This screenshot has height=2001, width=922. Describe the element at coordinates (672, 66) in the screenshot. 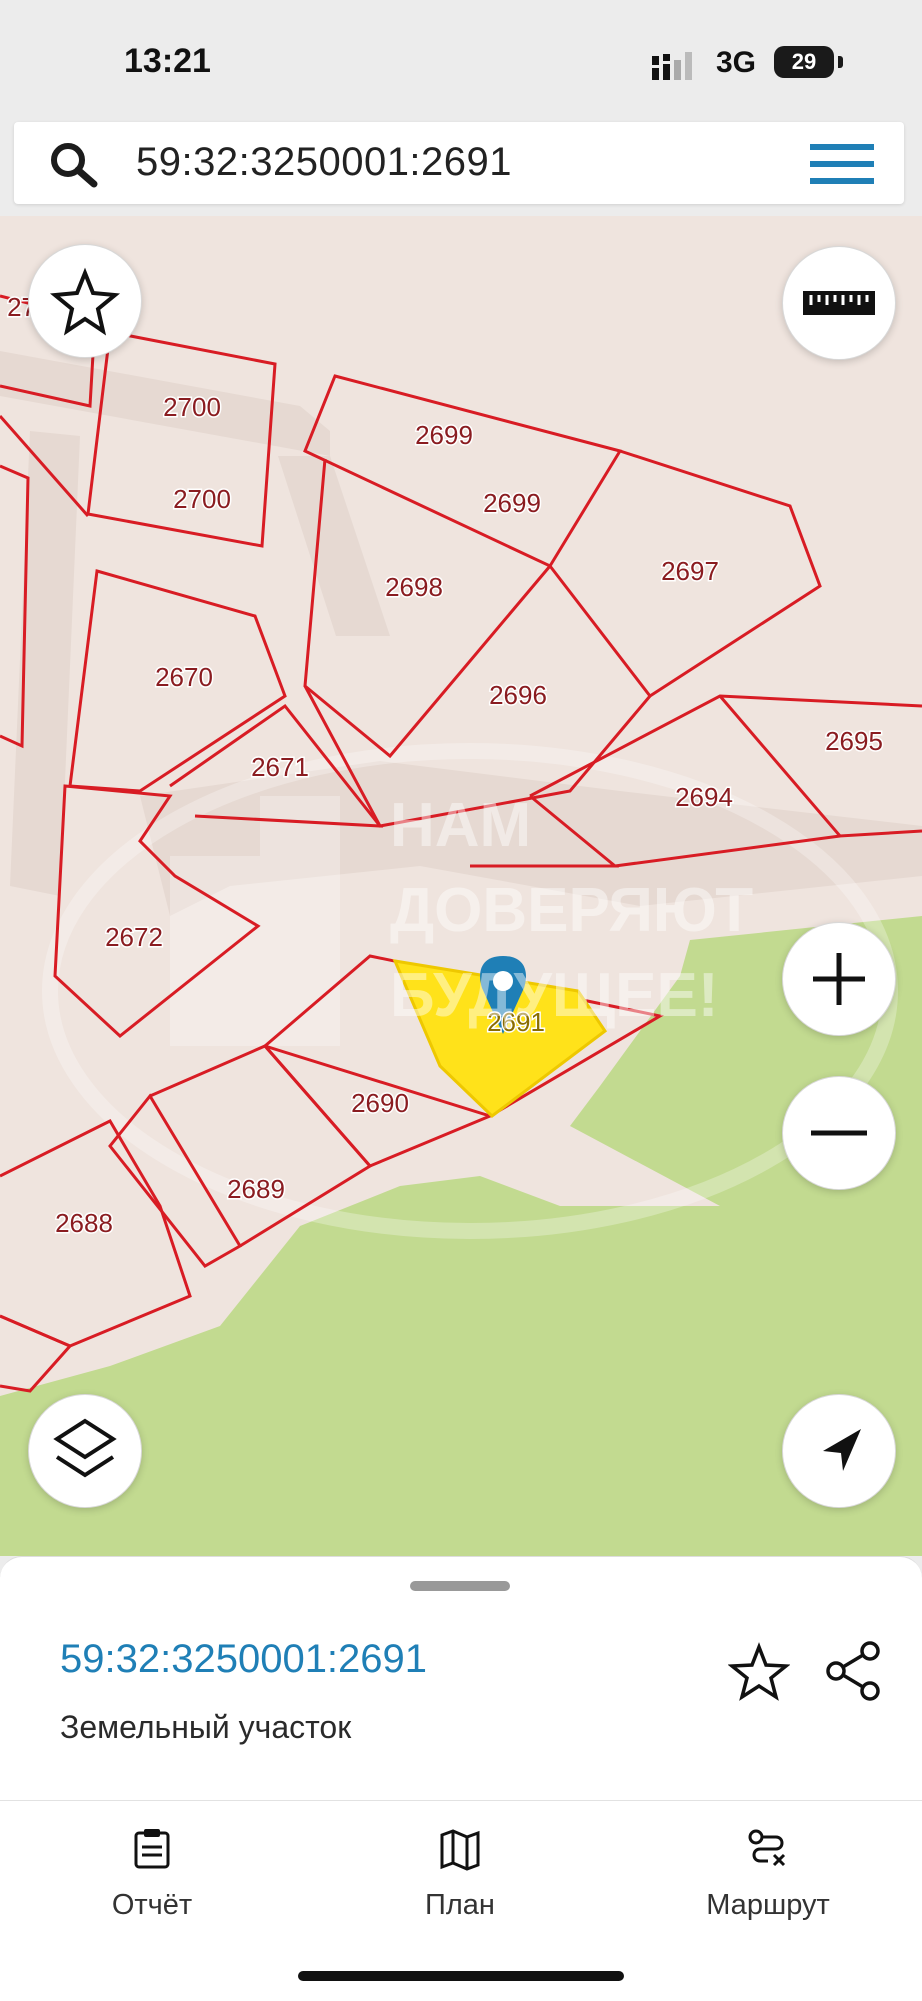

I see `signal-strength-icon` at that location.